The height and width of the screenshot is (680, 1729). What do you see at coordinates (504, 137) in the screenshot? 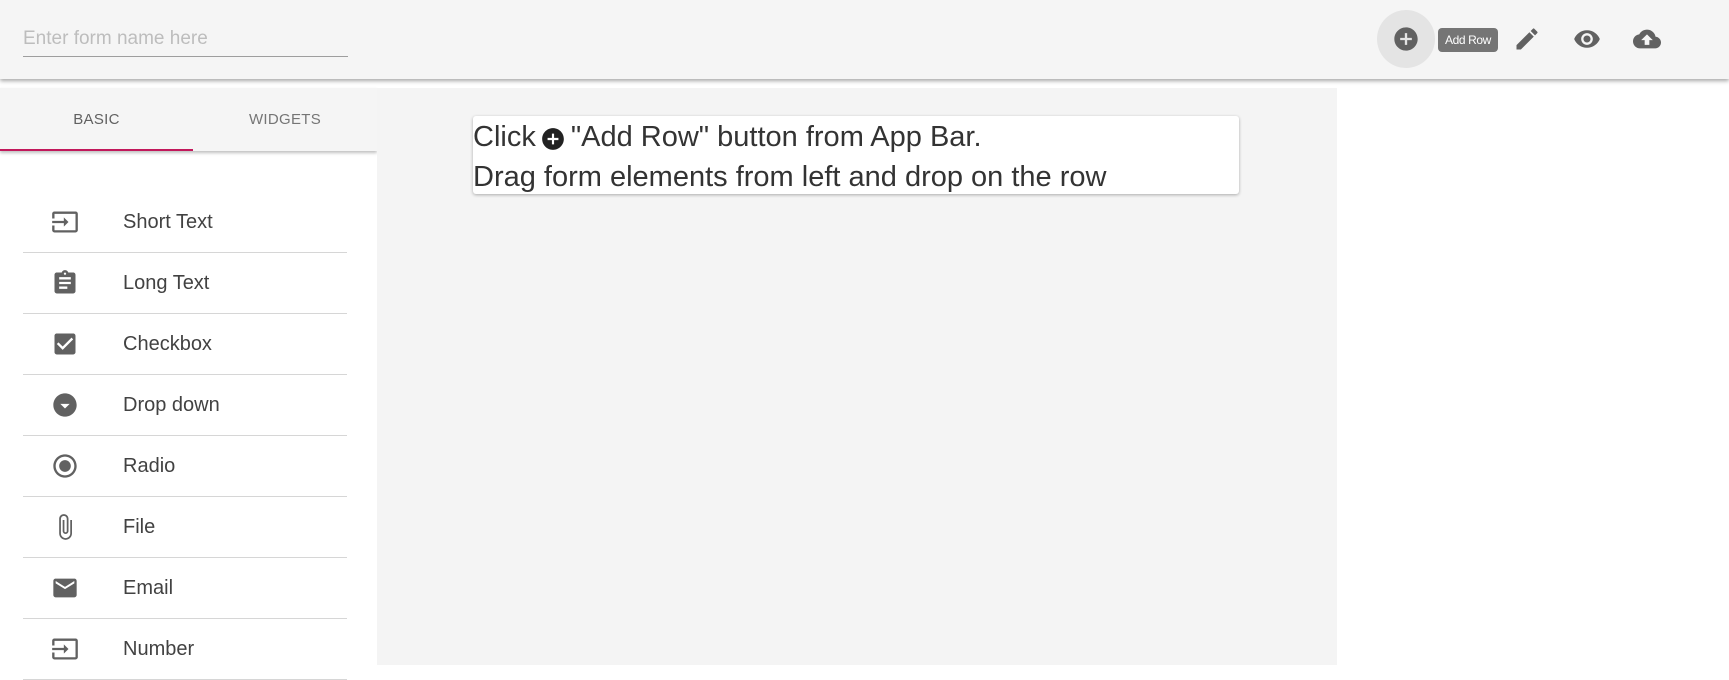
I see `instruction-click-text: Click` at bounding box center [504, 137].